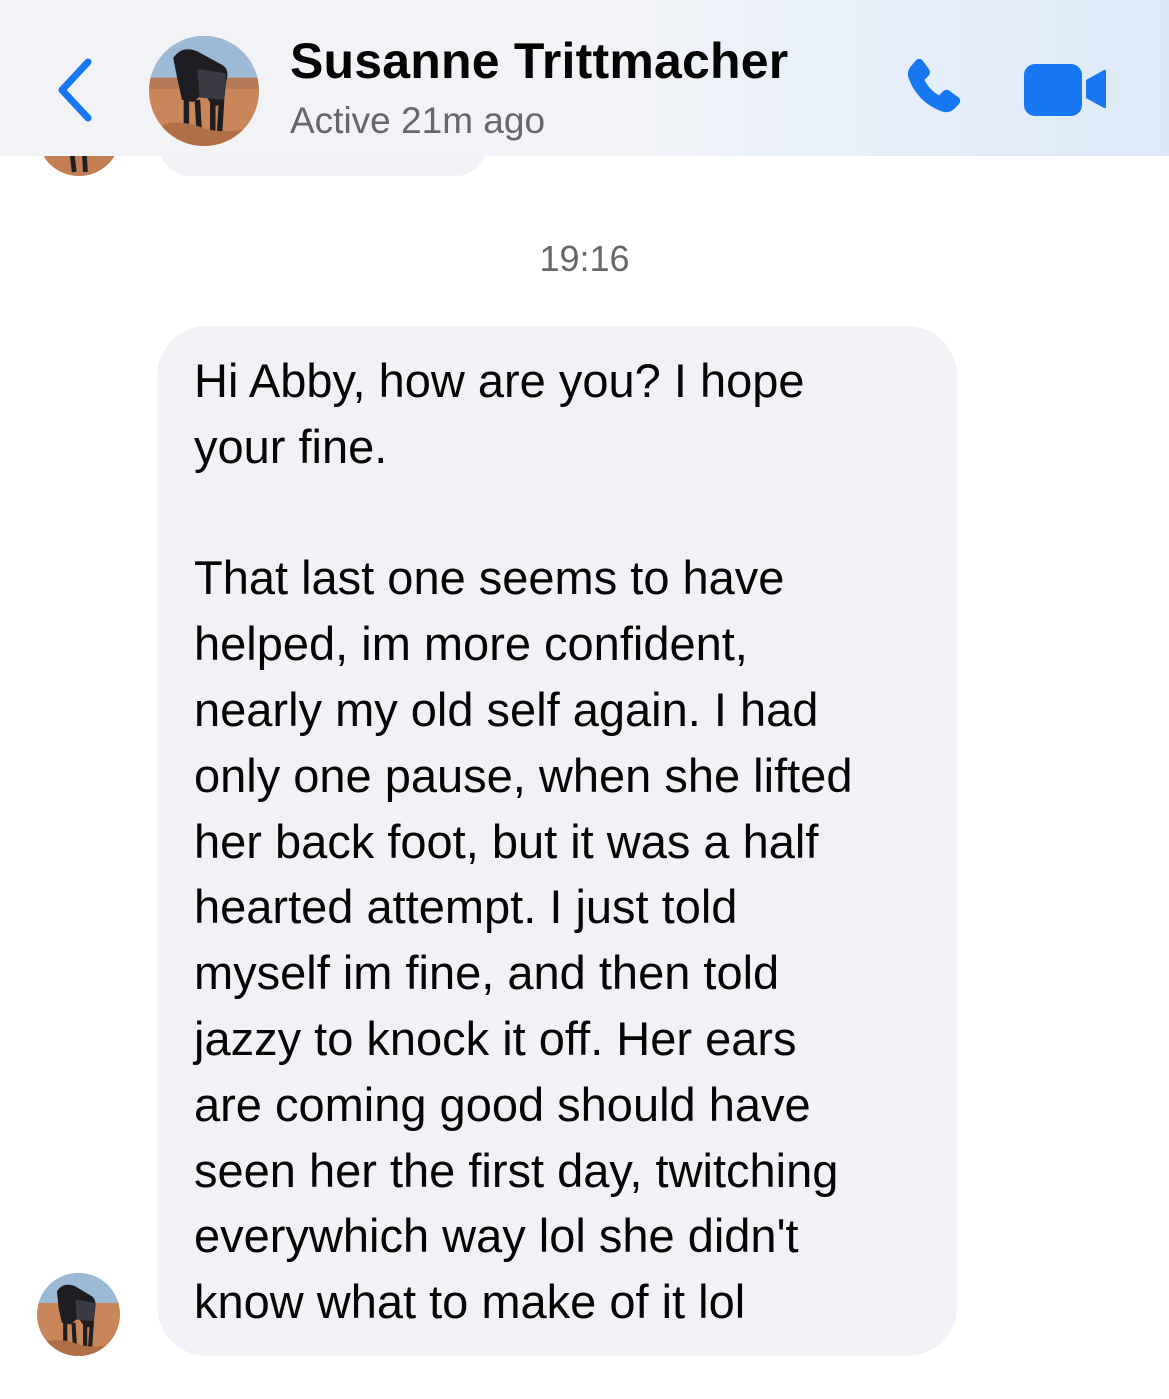 The width and height of the screenshot is (1169, 1399). I want to click on conversation-header: Susanne Trittmacher Active 21m ago, so click(584, 78).